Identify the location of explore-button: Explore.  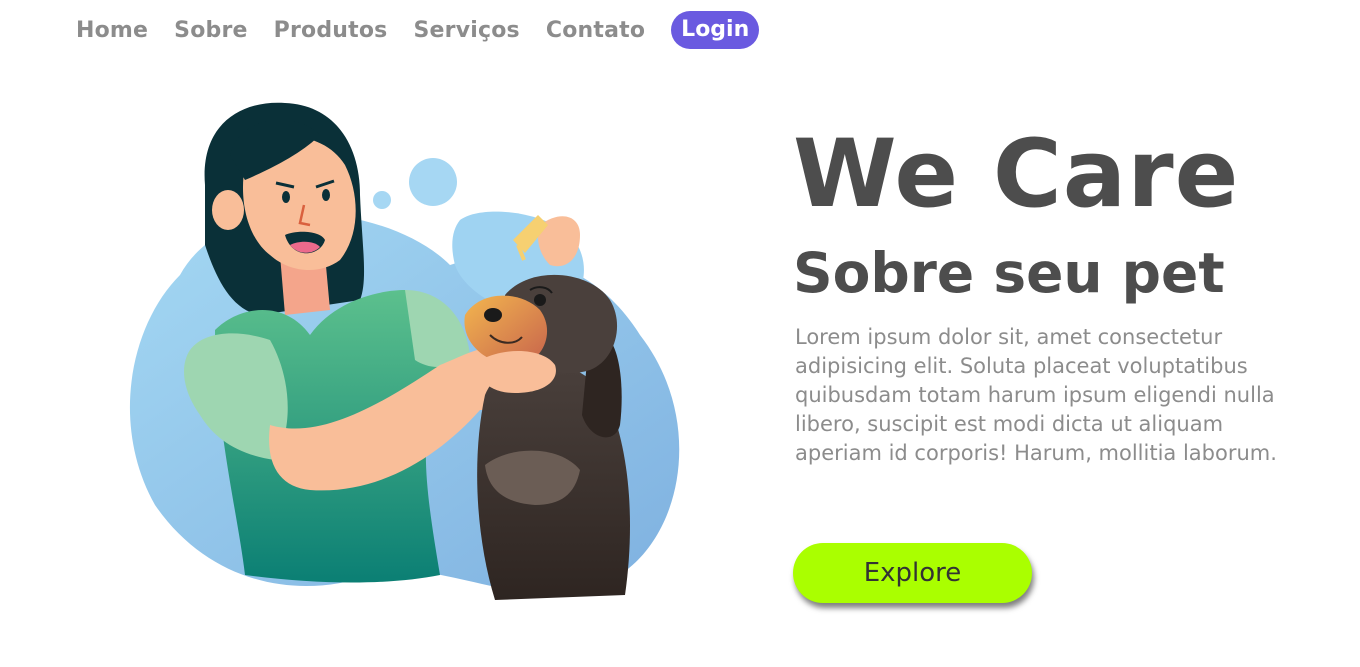
(912, 573).